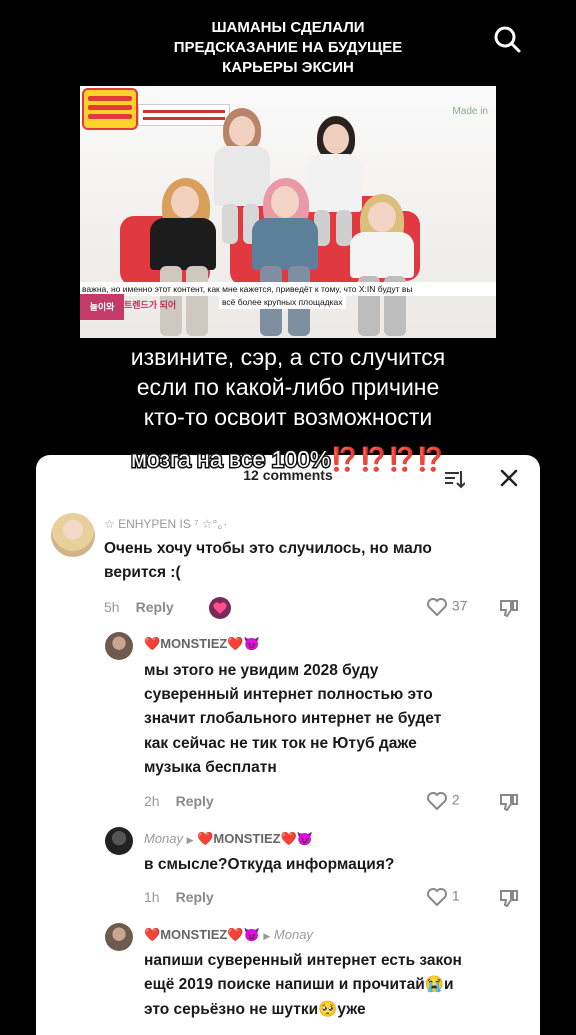 Image resolution: width=576 pixels, height=1035 pixels. What do you see at coordinates (455, 799) in the screenshot?
I see `like-count: 2` at bounding box center [455, 799].